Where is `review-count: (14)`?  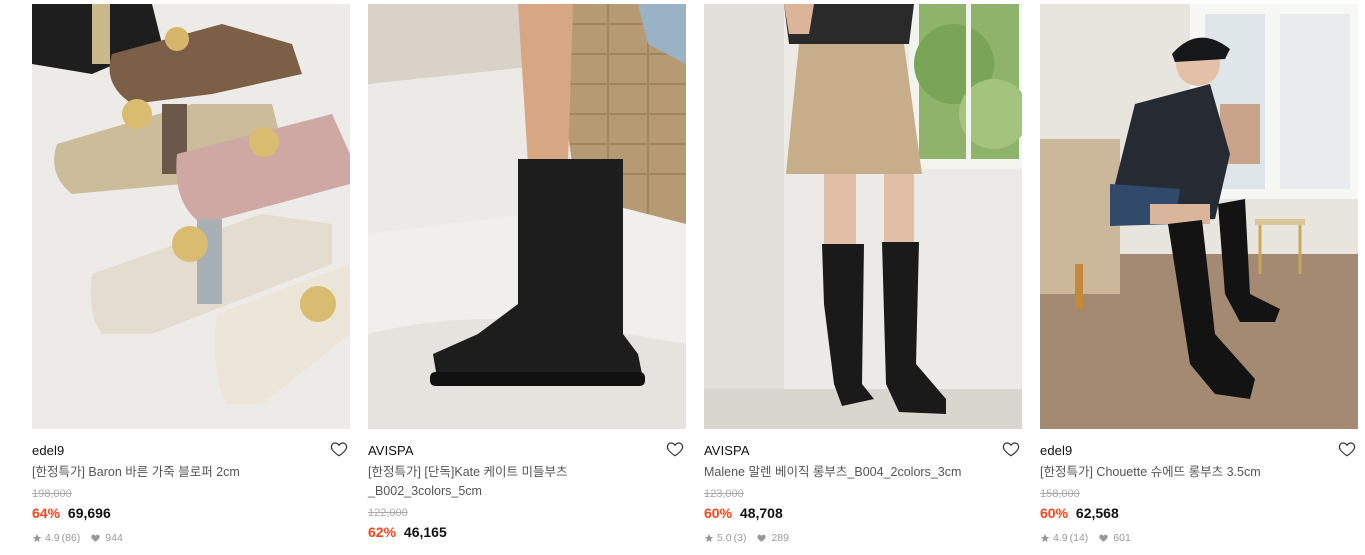 review-count: (14) is located at coordinates (1079, 538).